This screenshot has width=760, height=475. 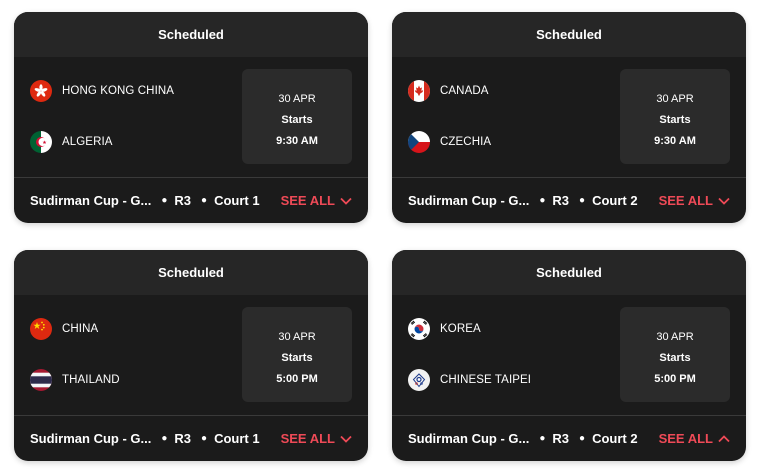 What do you see at coordinates (41, 142) in the screenshot?
I see `algeria-flag-icon` at bounding box center [41, 142].